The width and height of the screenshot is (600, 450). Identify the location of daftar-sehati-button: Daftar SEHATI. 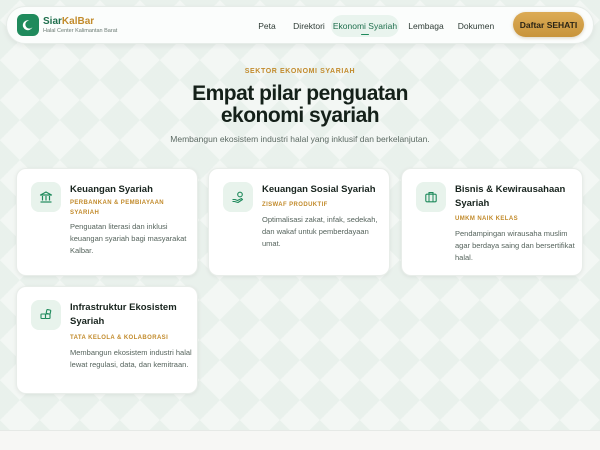
(548, 24).